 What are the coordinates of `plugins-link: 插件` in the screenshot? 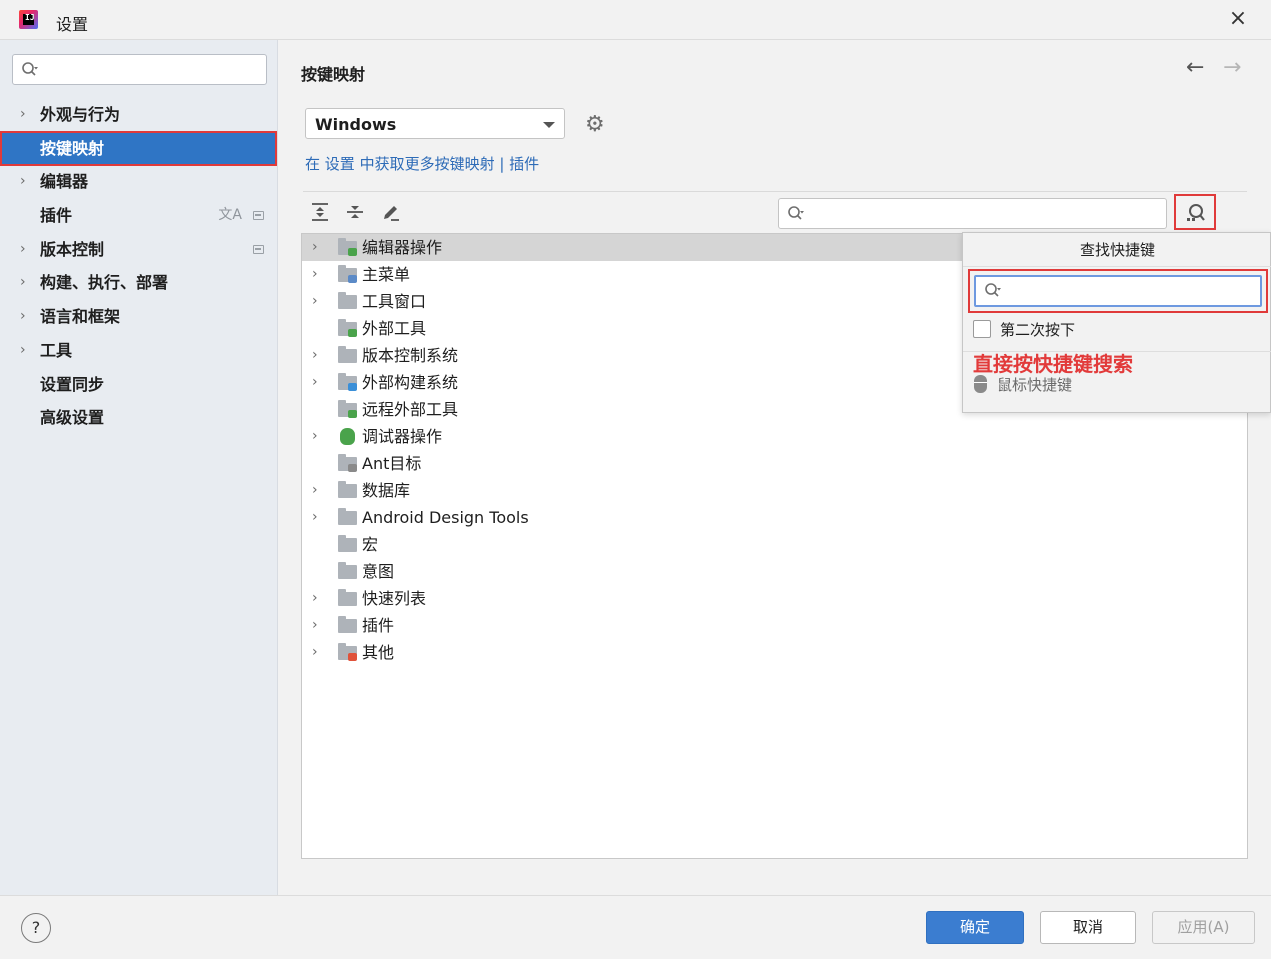 It's located at (524, 164).